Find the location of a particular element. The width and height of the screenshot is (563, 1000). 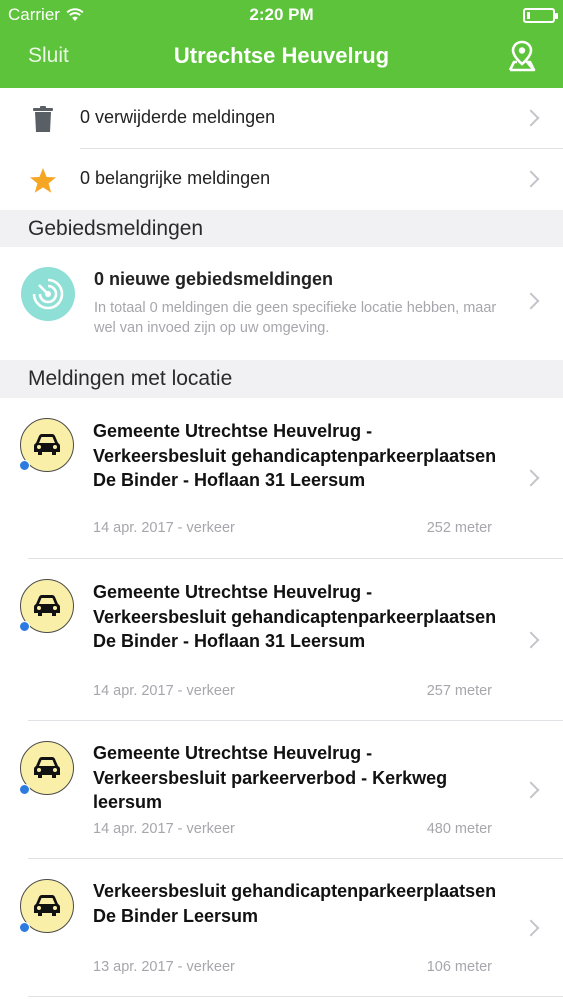

important-notifications-row: 0 belangrijke meldingen is located at coordinates (281, 179).